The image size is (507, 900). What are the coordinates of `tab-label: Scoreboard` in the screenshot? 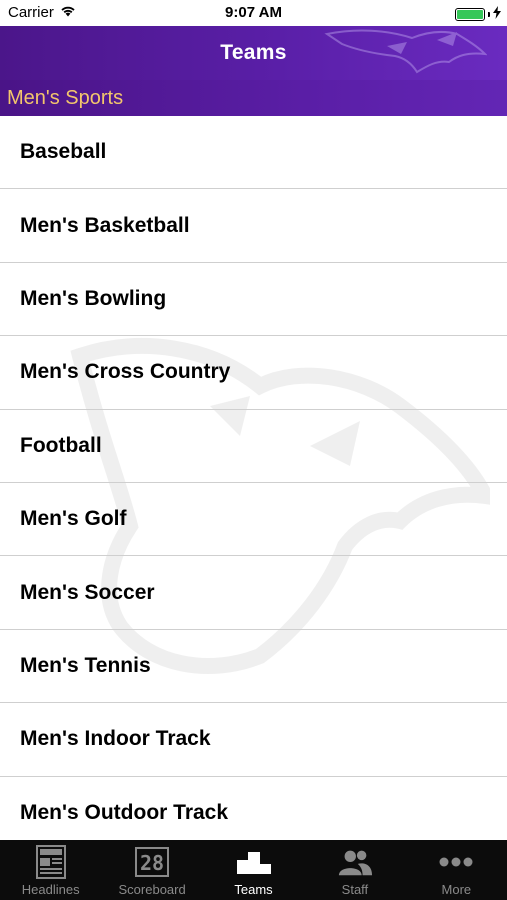 It's located at (152, 889).